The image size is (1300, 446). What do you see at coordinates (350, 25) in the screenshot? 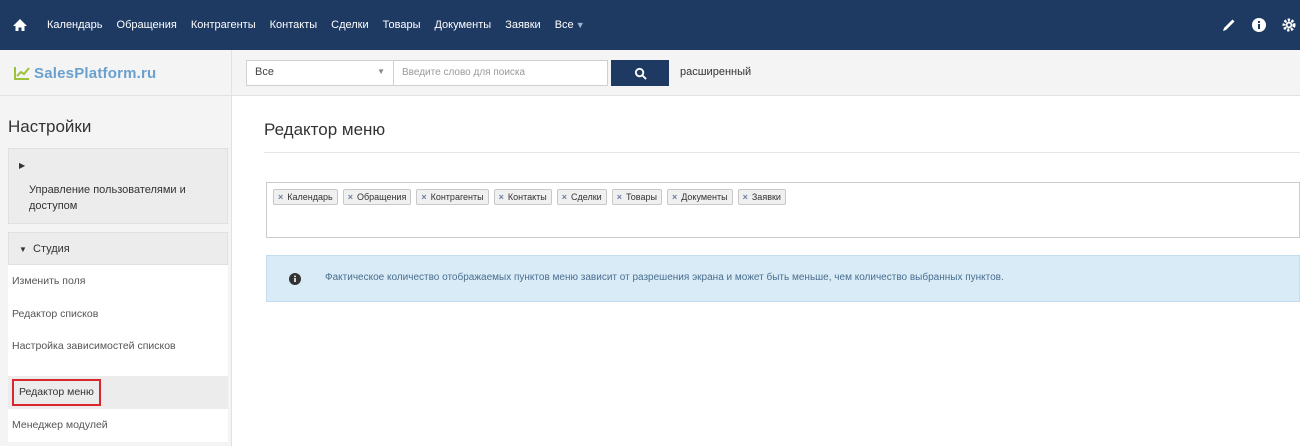
I see `menu-item-deals: Сделки` at bounding box center [350, 25].